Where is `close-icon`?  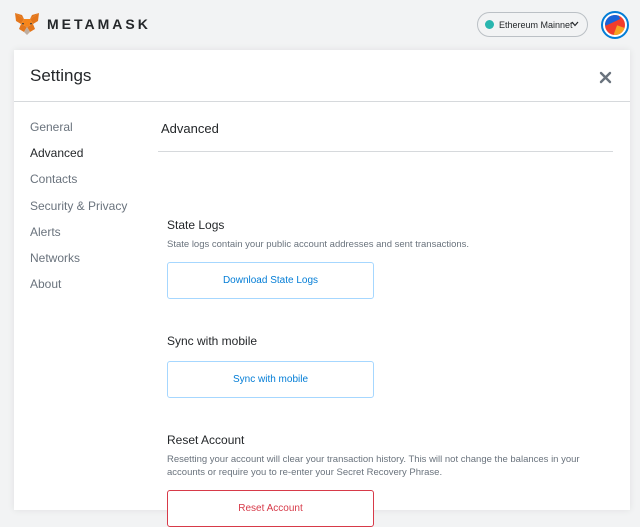 close-icon is located at coordinates (605, 77).